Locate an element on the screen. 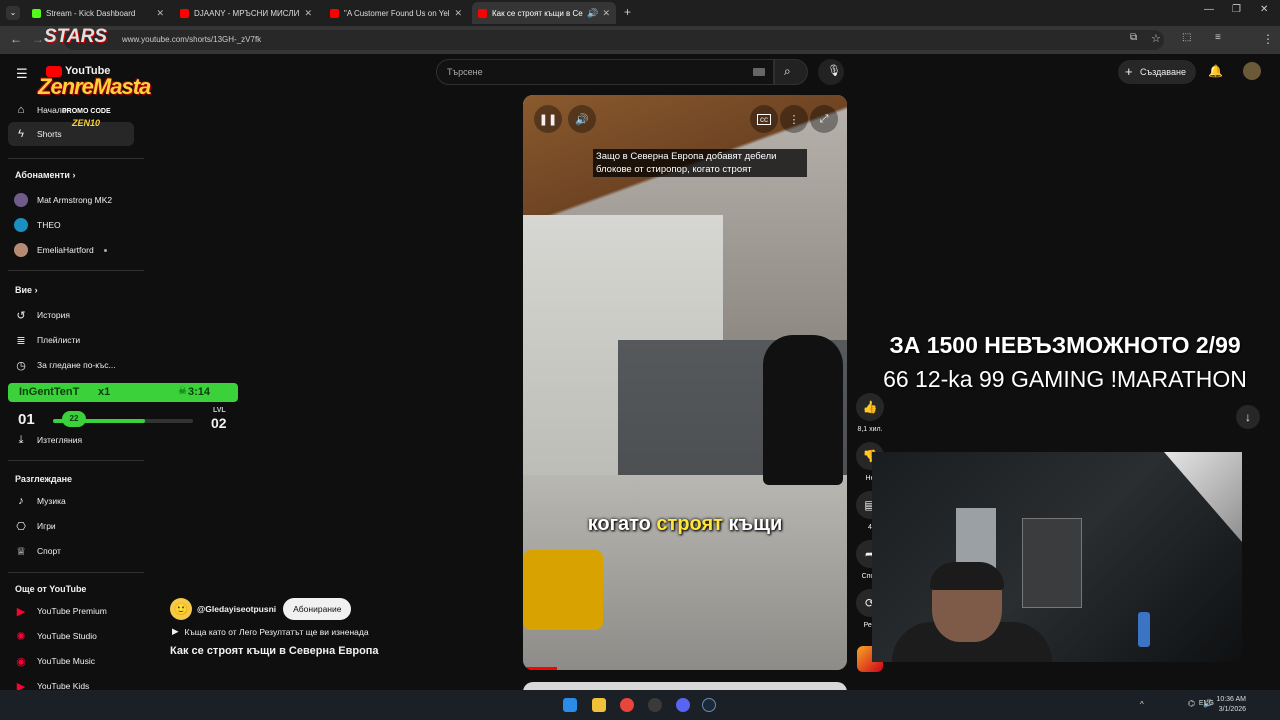 The width and height of the screenshot is (1280, 720). music-note-icon: ♪ is located at coordinates (21, 501).